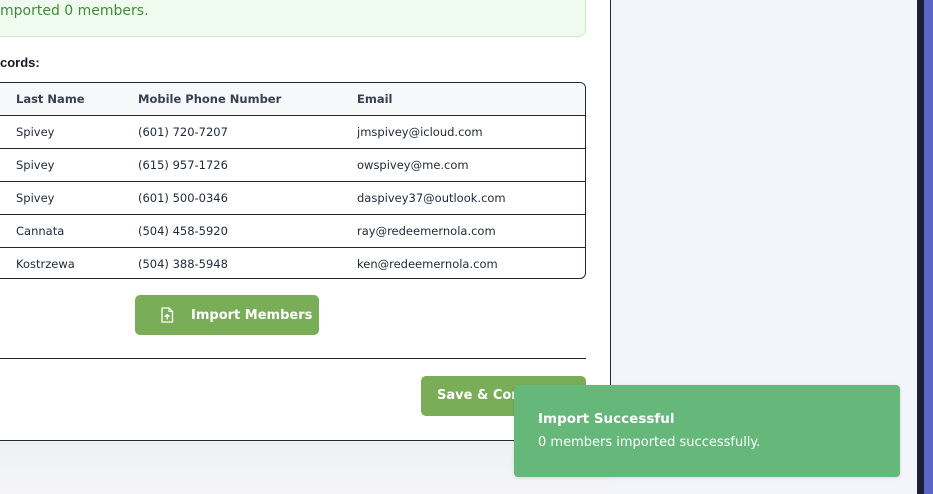 This screenshot has height=494, width=933. I want to click on cell-email: owspivey@me.com, so click(413, 165).